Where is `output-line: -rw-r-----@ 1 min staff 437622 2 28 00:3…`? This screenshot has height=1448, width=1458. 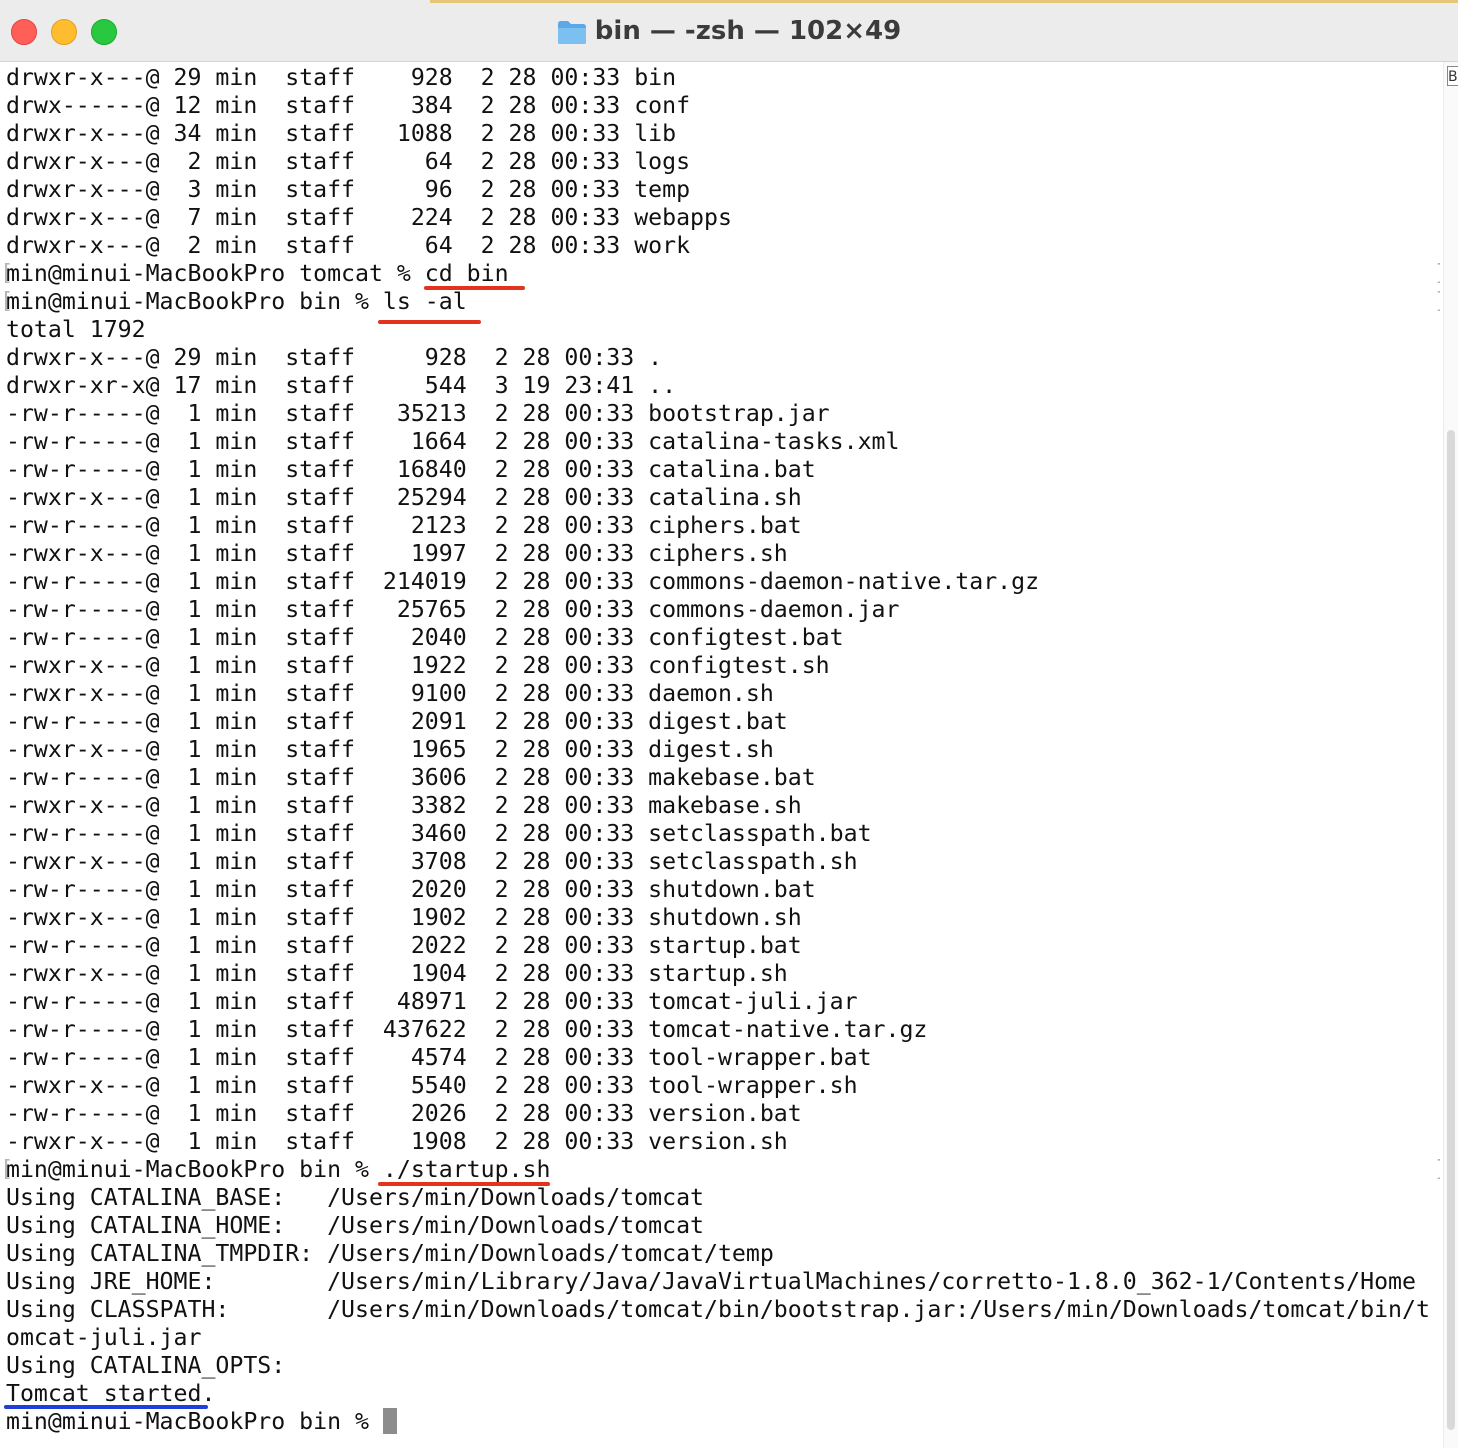
output-line: -rw-r-----@ 1 min staff 437622 2 28 00:3… is located at coordinates (467, 1029).